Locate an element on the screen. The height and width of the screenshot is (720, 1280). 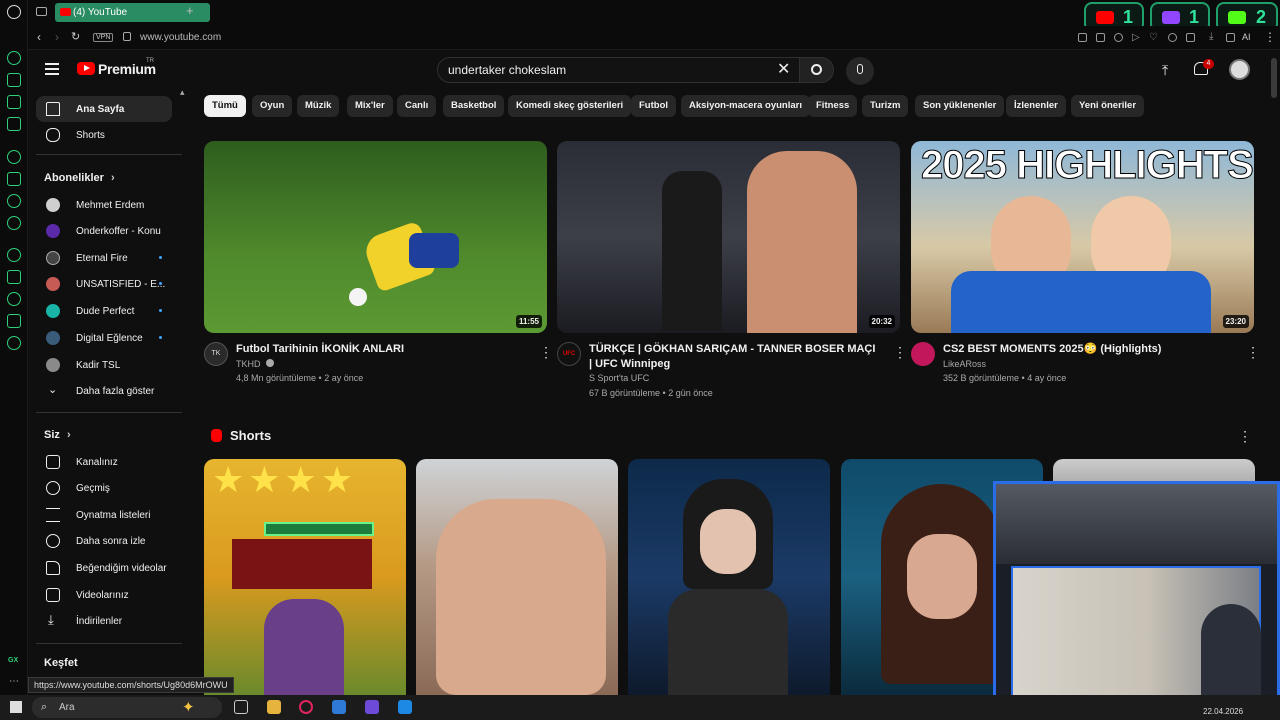
more-icon: ⋯ is located at coordinates (14, 681).